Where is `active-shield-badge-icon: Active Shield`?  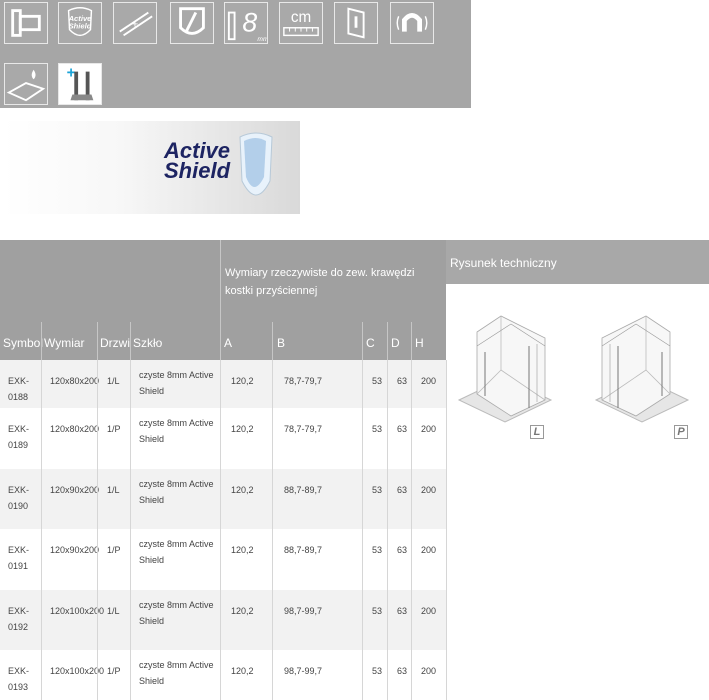
active-shield-badge-icon: Active Shield is located at coordinates (80, 23).